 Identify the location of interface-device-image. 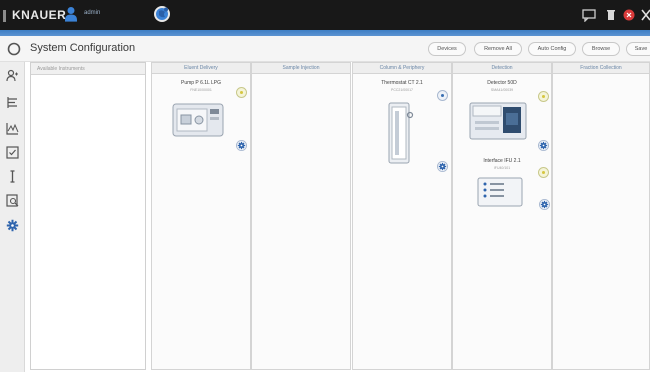
(500, 192).